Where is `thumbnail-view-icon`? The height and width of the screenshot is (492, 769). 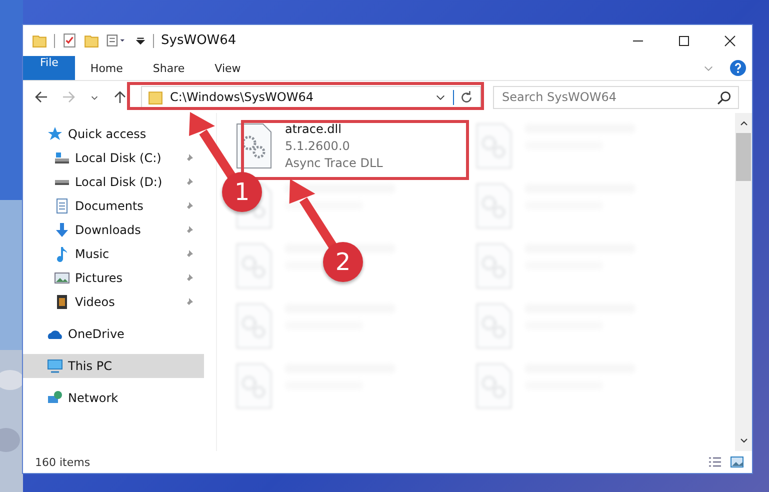
thumbnail-view-icon is located at coordinates (737, 462).